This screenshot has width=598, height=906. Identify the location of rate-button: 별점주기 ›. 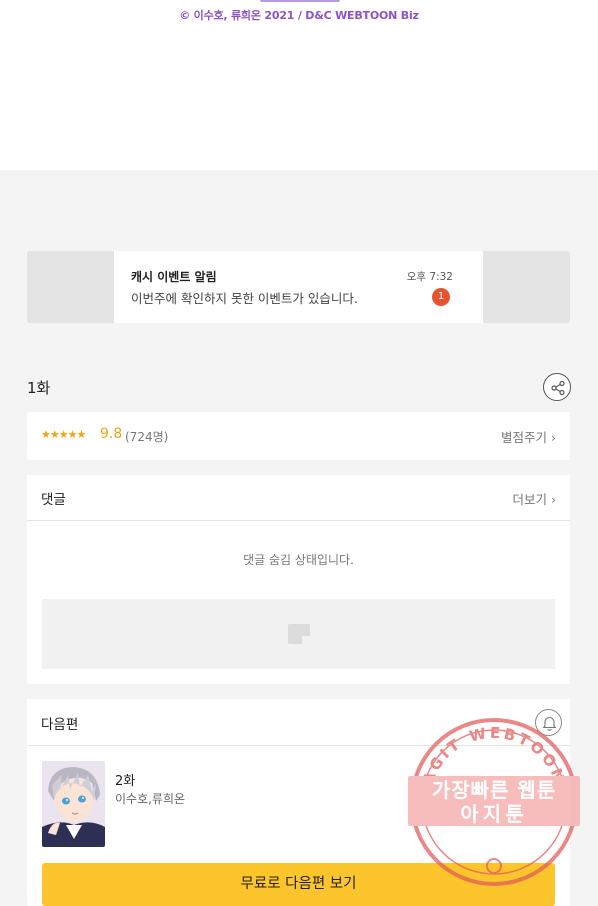
(528, 436).